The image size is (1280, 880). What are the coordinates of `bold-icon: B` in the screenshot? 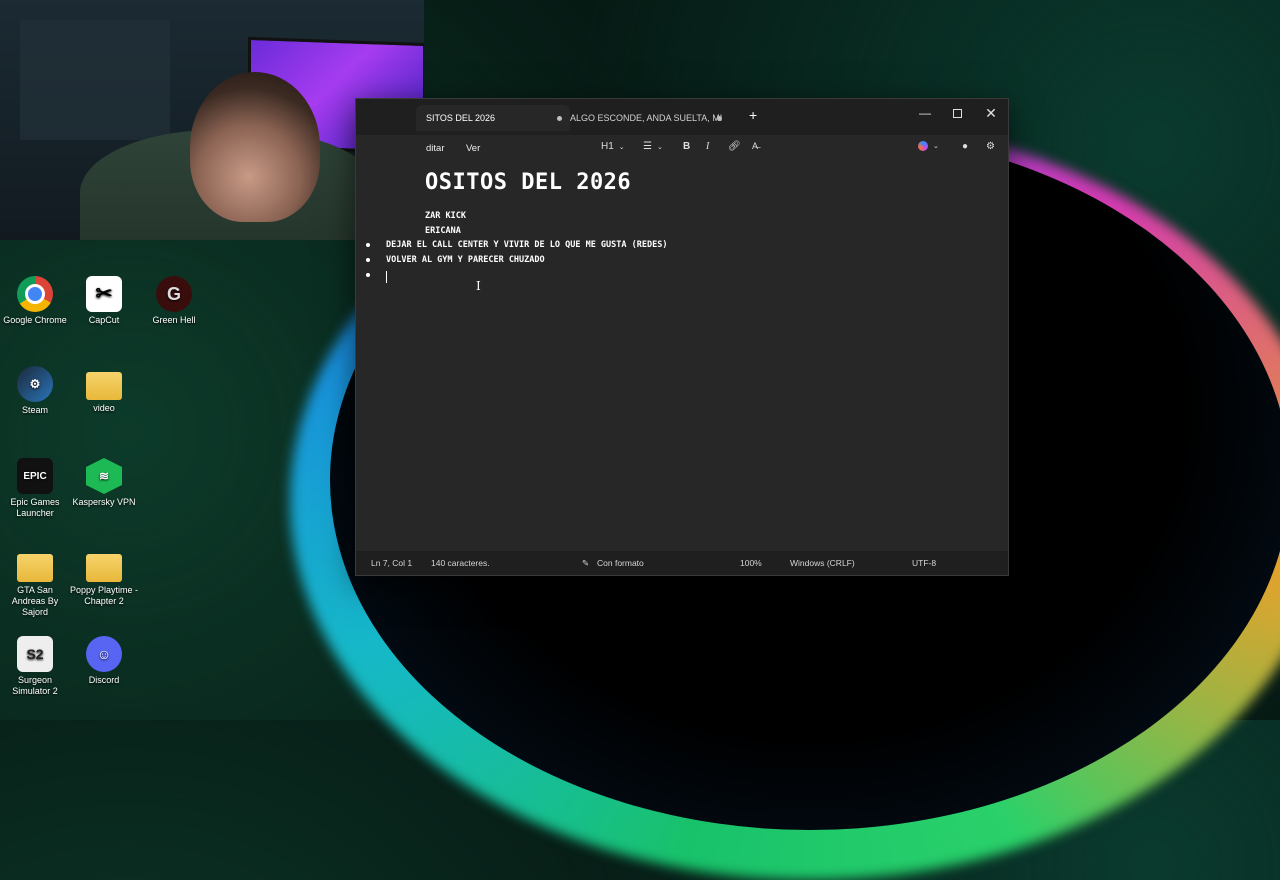 It's located at (687, 146).